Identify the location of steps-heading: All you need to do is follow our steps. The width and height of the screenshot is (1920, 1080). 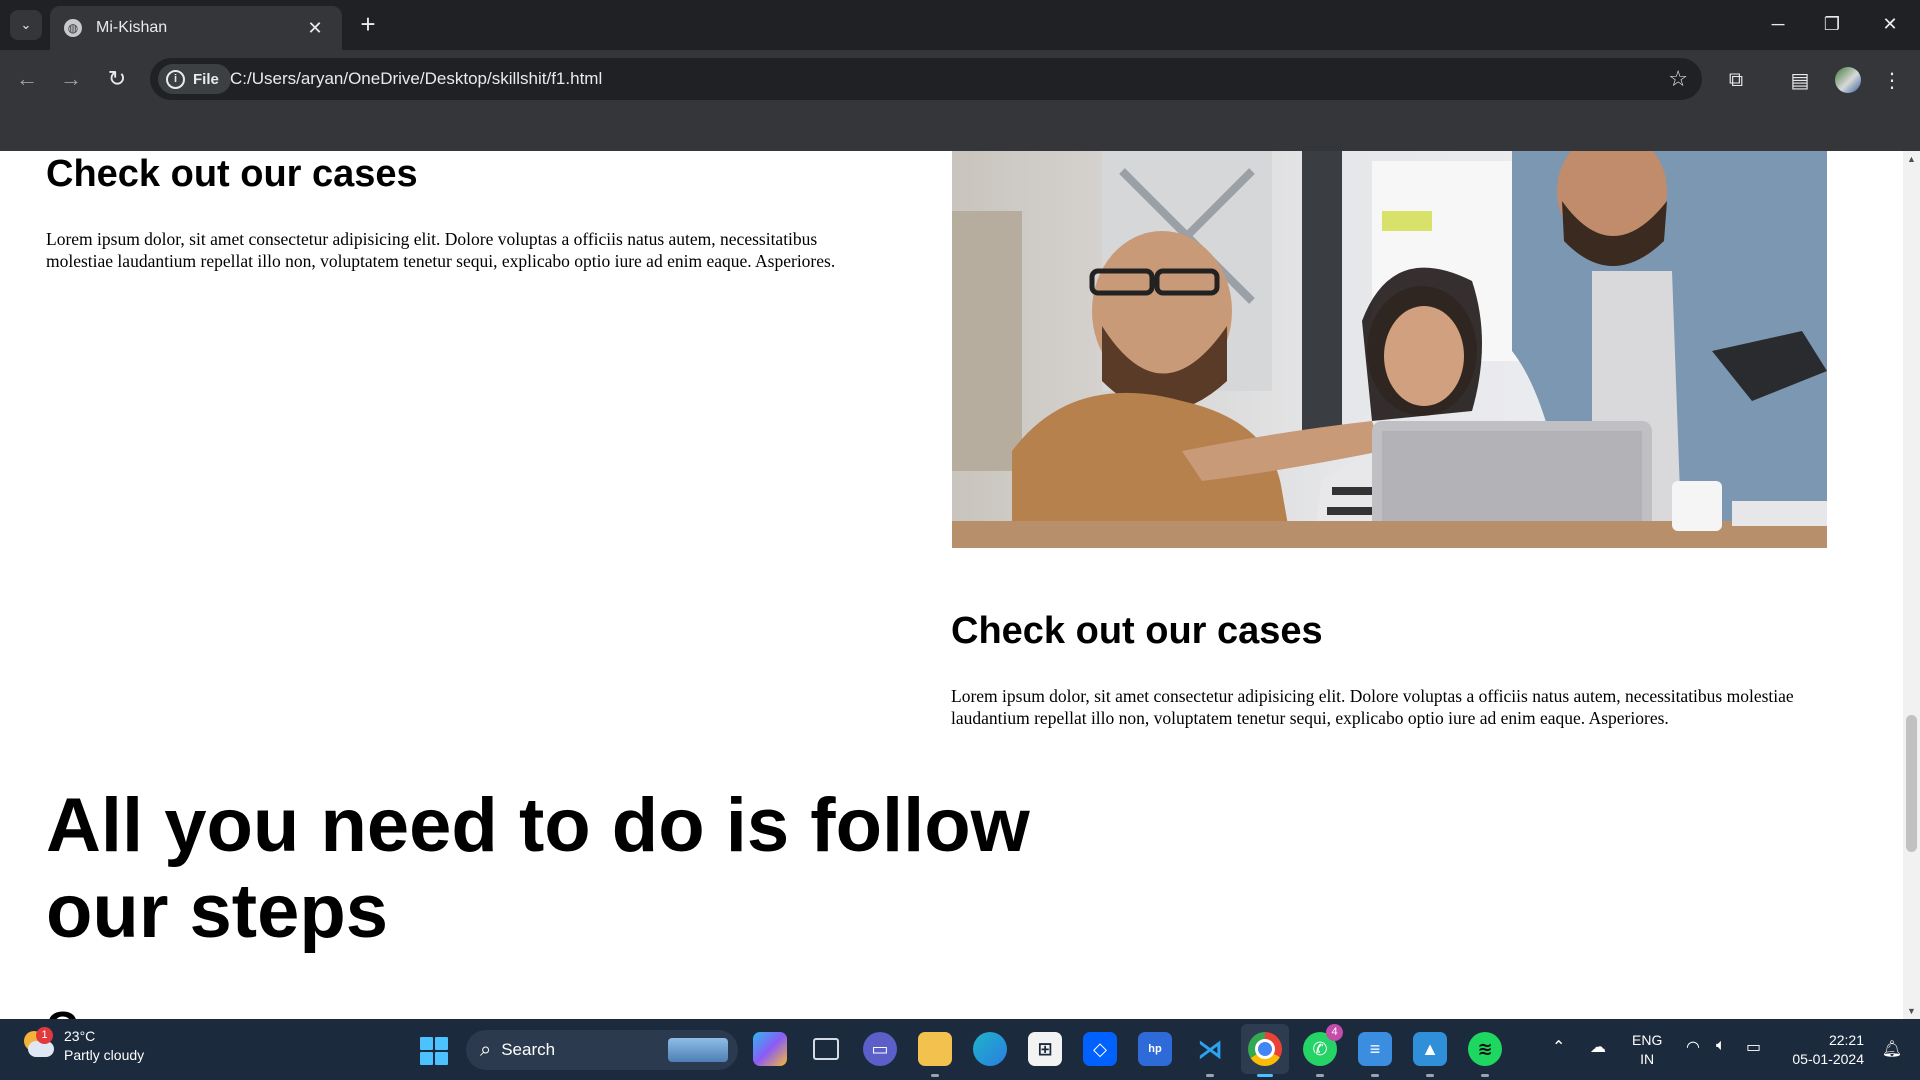
(538, 868).